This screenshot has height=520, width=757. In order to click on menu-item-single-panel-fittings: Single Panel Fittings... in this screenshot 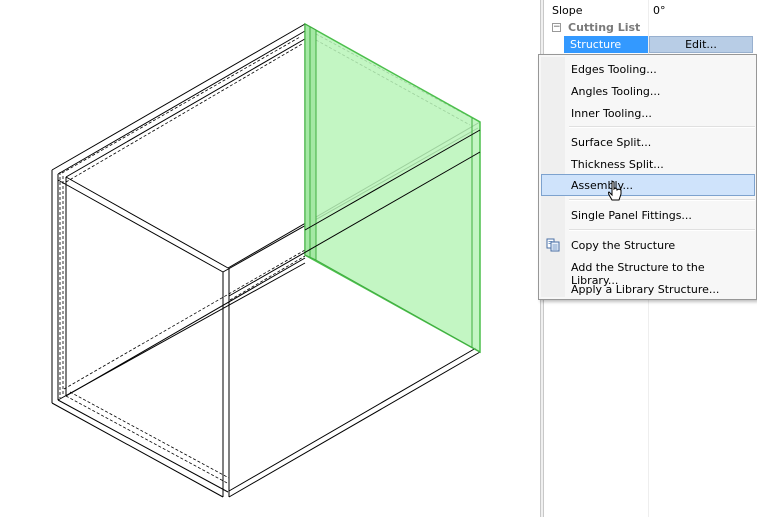, I will do `click(648, 215)`.